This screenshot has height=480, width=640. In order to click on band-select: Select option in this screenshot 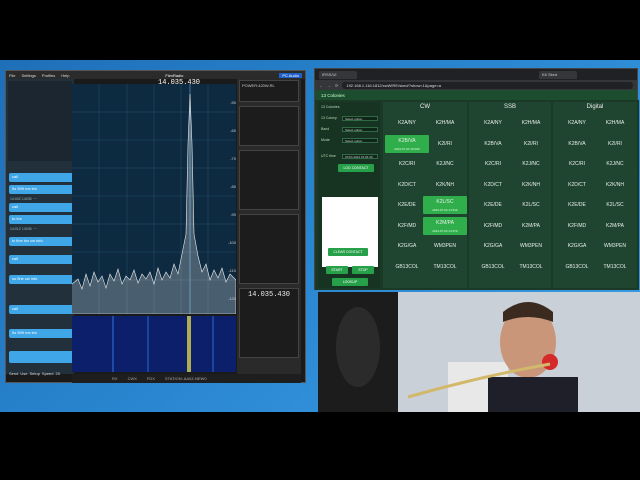, I will do `click(360, 129)`.